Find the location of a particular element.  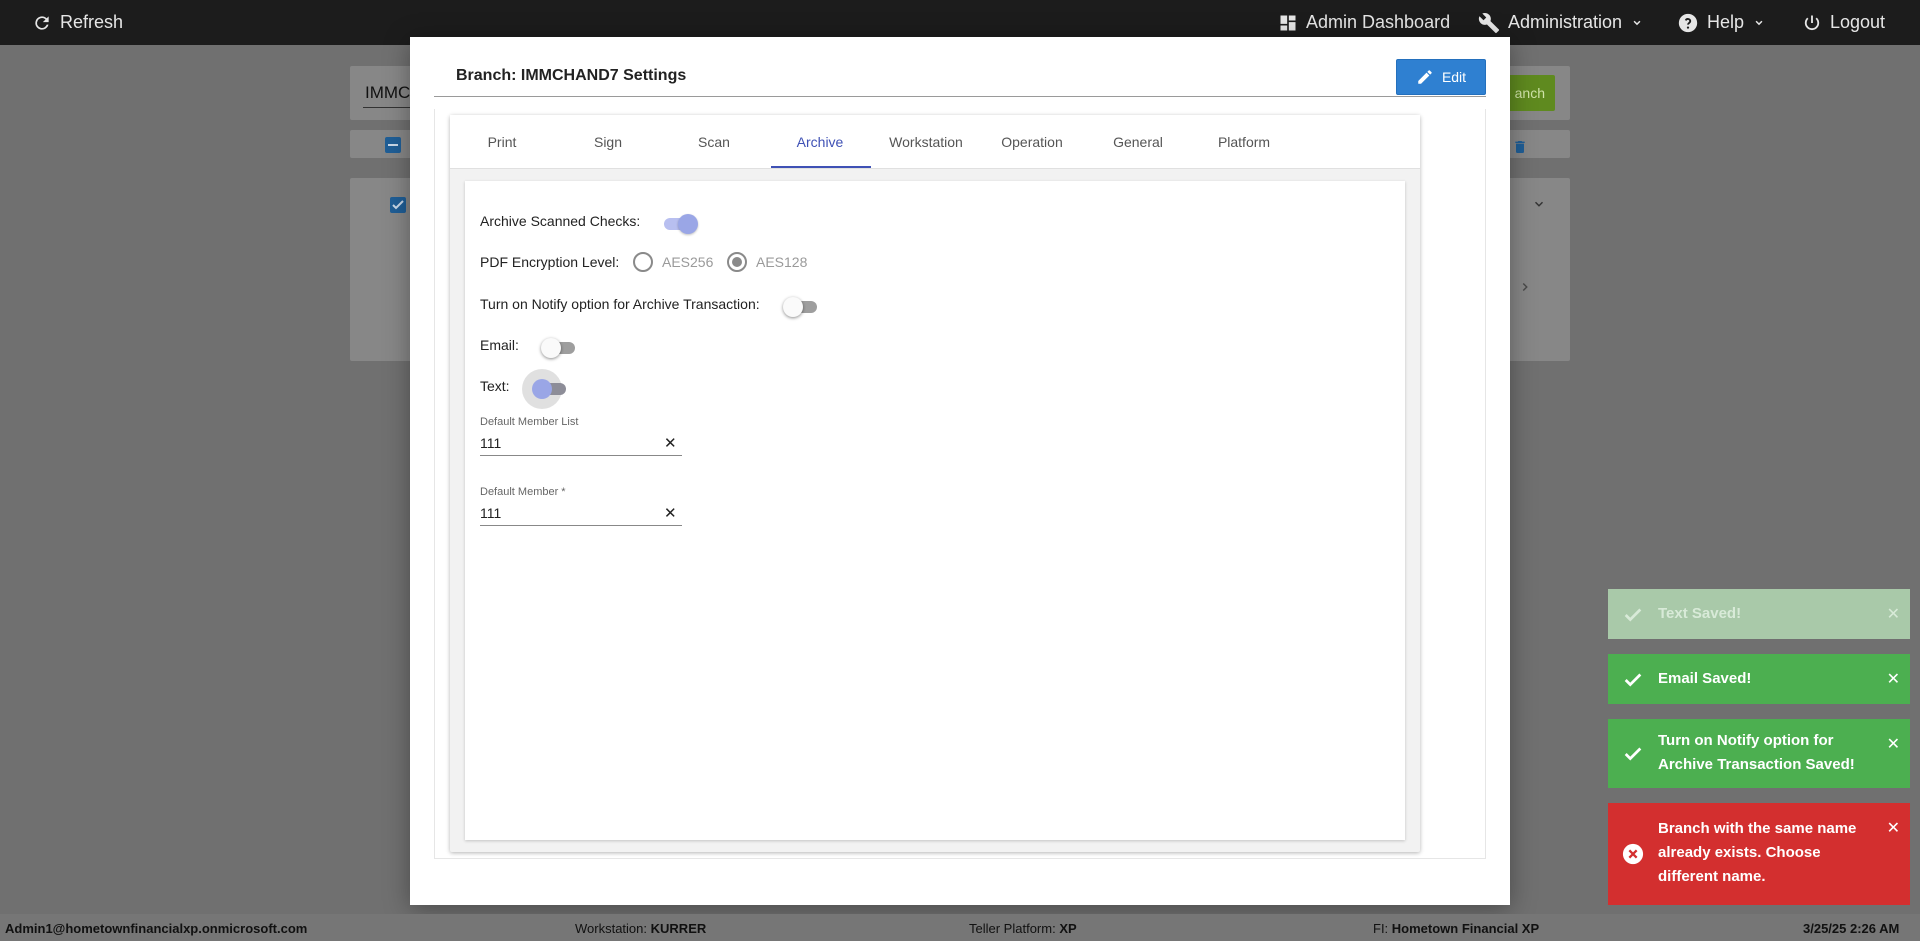

edit-label: Edit is located at coordinates (1454, 77).